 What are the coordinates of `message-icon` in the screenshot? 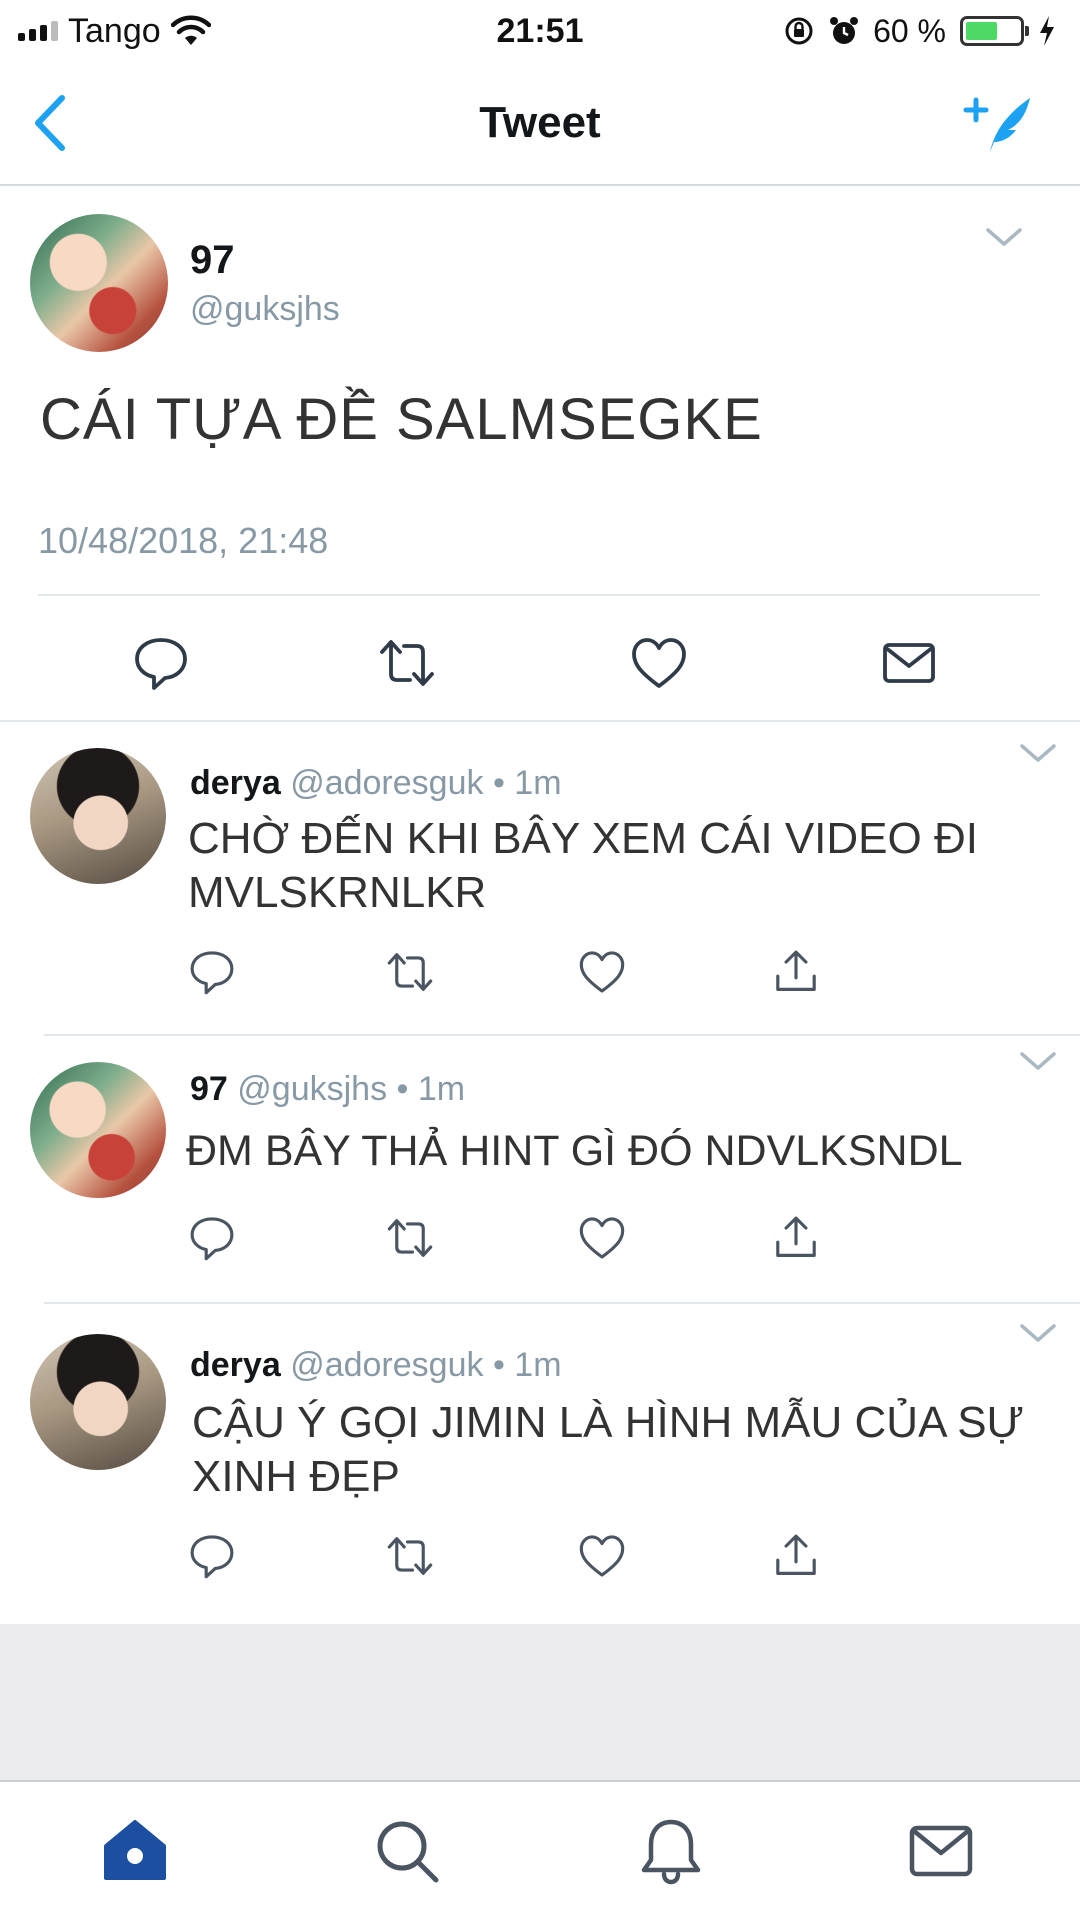 It's located at (909, 663).